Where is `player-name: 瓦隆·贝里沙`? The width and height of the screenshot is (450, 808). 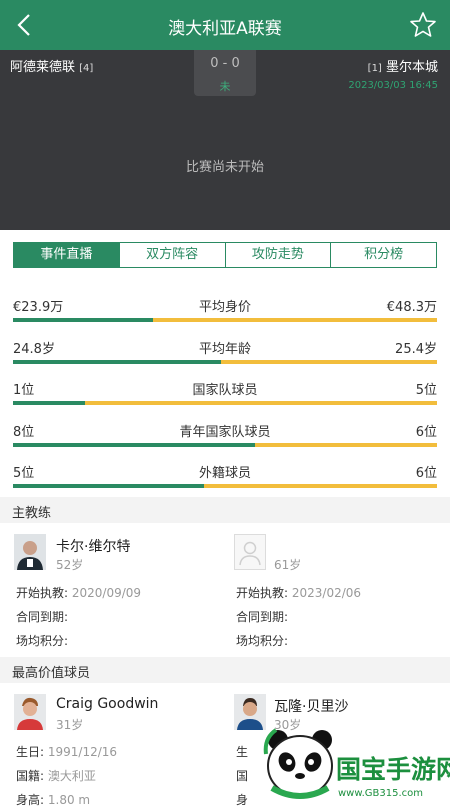 player-name: 瓦隆·贝里沙 is located at coordinates (311, 707).